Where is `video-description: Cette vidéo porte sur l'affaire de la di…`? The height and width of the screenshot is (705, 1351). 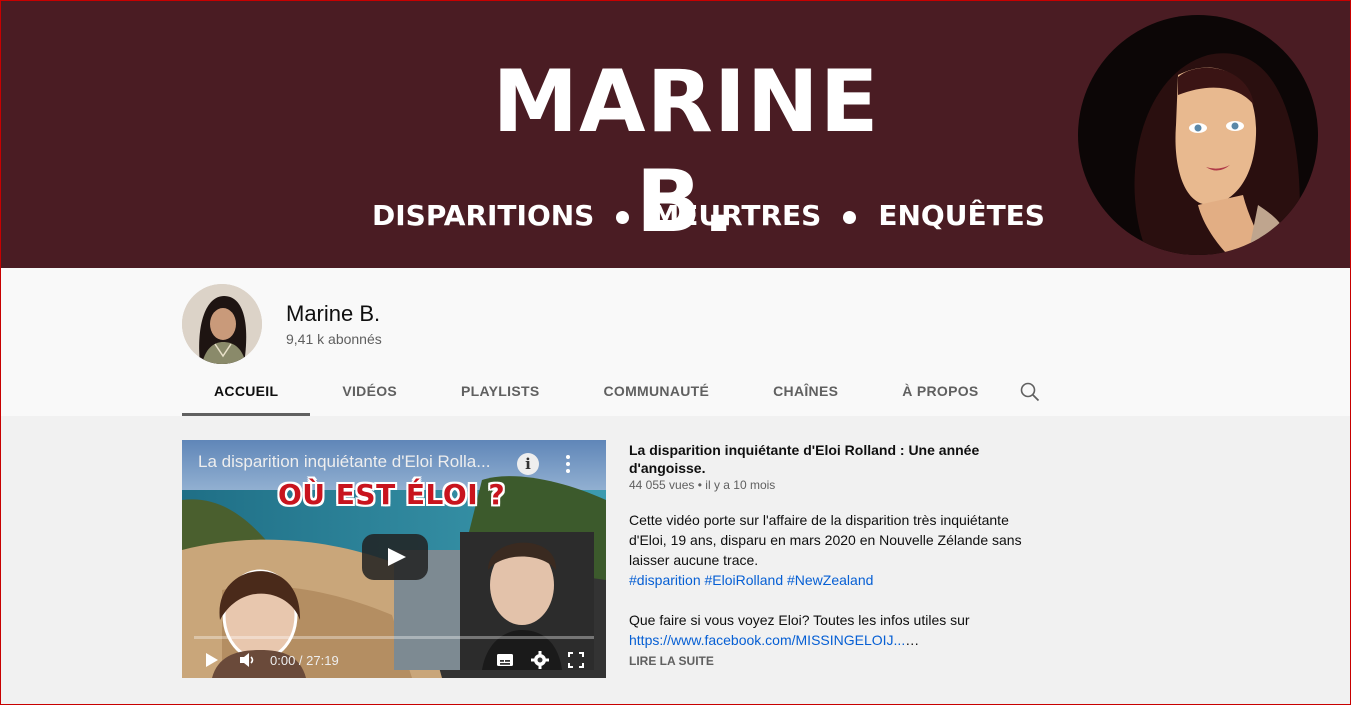 video-description: Cette vidéo porte sur l'affaire de la di… is located at coordinates (829, 580).